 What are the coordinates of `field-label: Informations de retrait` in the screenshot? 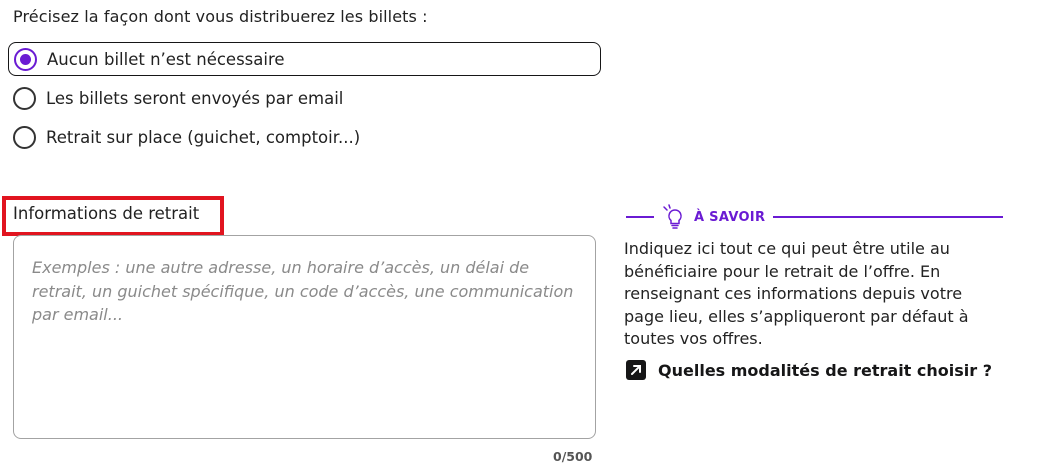 It's located at (106, 213).